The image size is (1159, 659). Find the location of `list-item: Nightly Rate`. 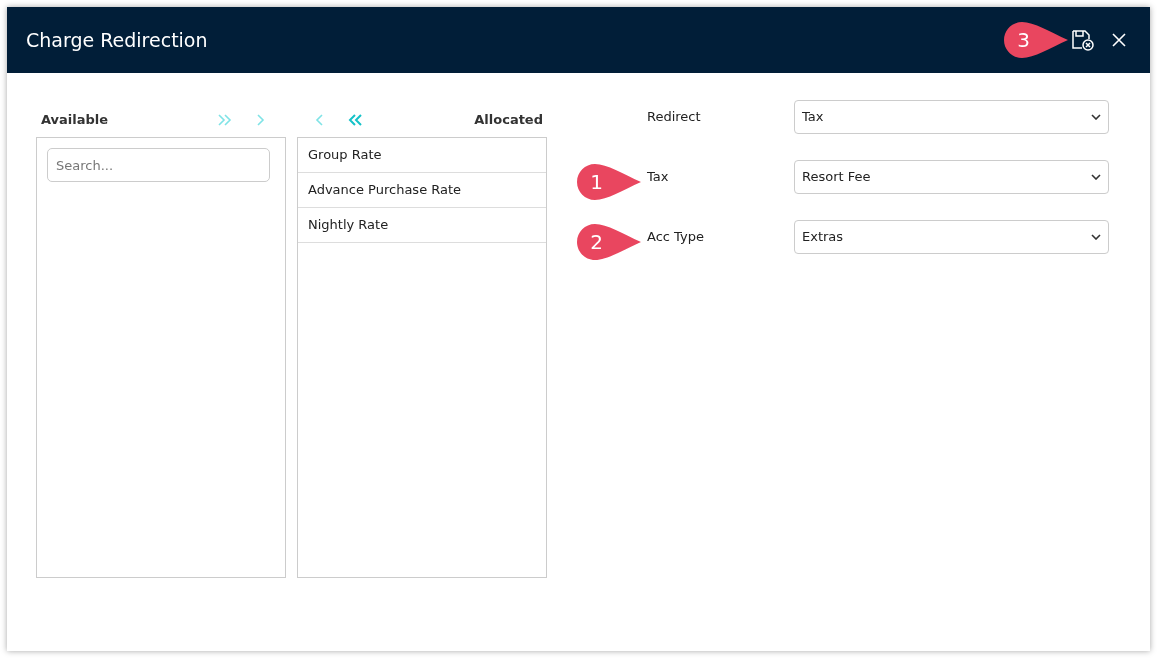

list-item: Nightly Rate is located at coordinates (422, 225).